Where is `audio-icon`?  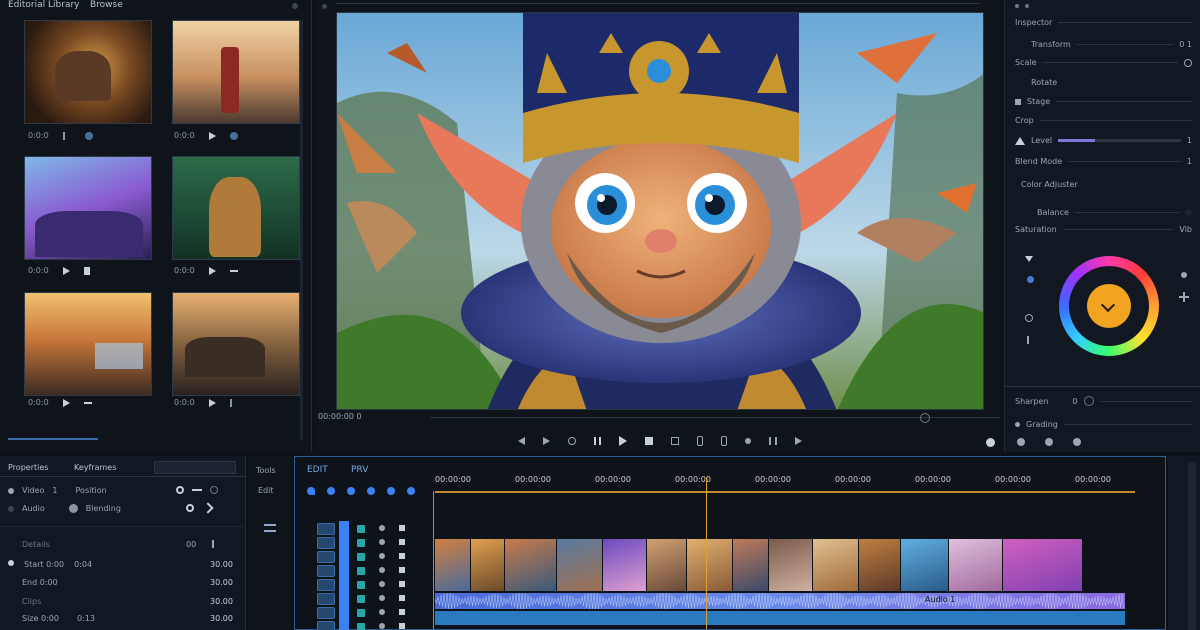
audio-icon is located at coordinates (233, 135).